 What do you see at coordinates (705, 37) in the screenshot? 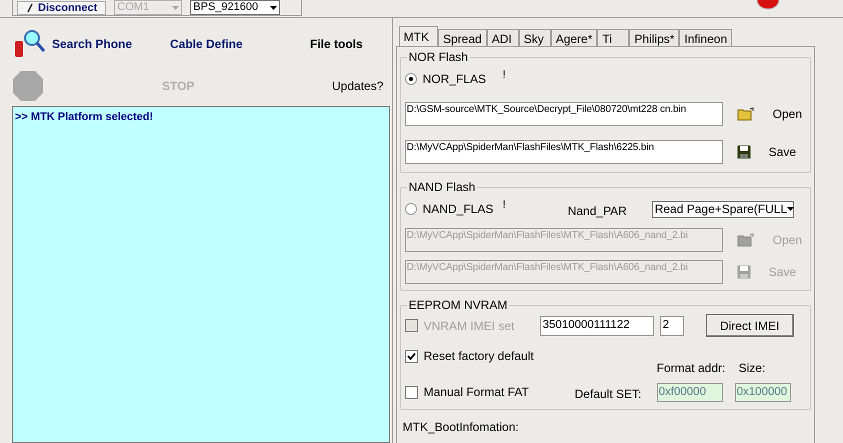
I see `tab: Infineon` at bounding box center [705, 37].